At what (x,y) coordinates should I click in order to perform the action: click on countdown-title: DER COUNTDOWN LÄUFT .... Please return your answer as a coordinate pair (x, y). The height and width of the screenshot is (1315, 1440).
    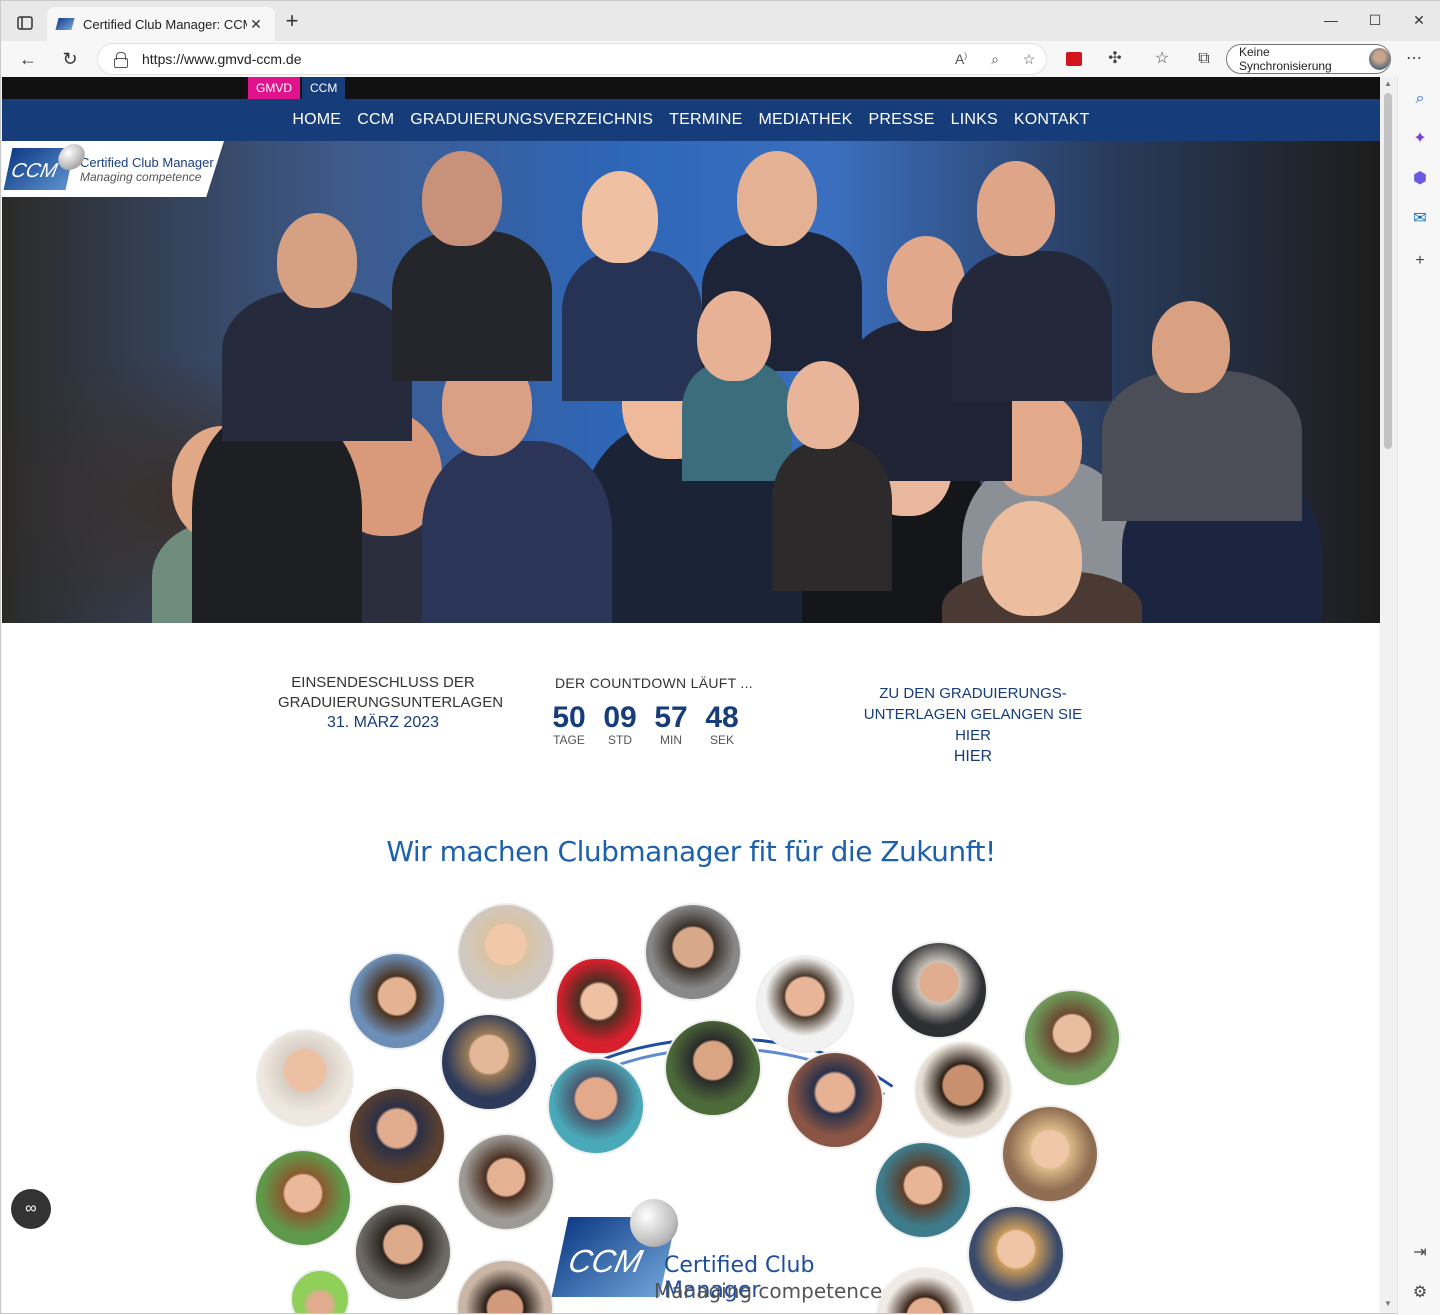
    Looking at the image, I should click on (654, 683).